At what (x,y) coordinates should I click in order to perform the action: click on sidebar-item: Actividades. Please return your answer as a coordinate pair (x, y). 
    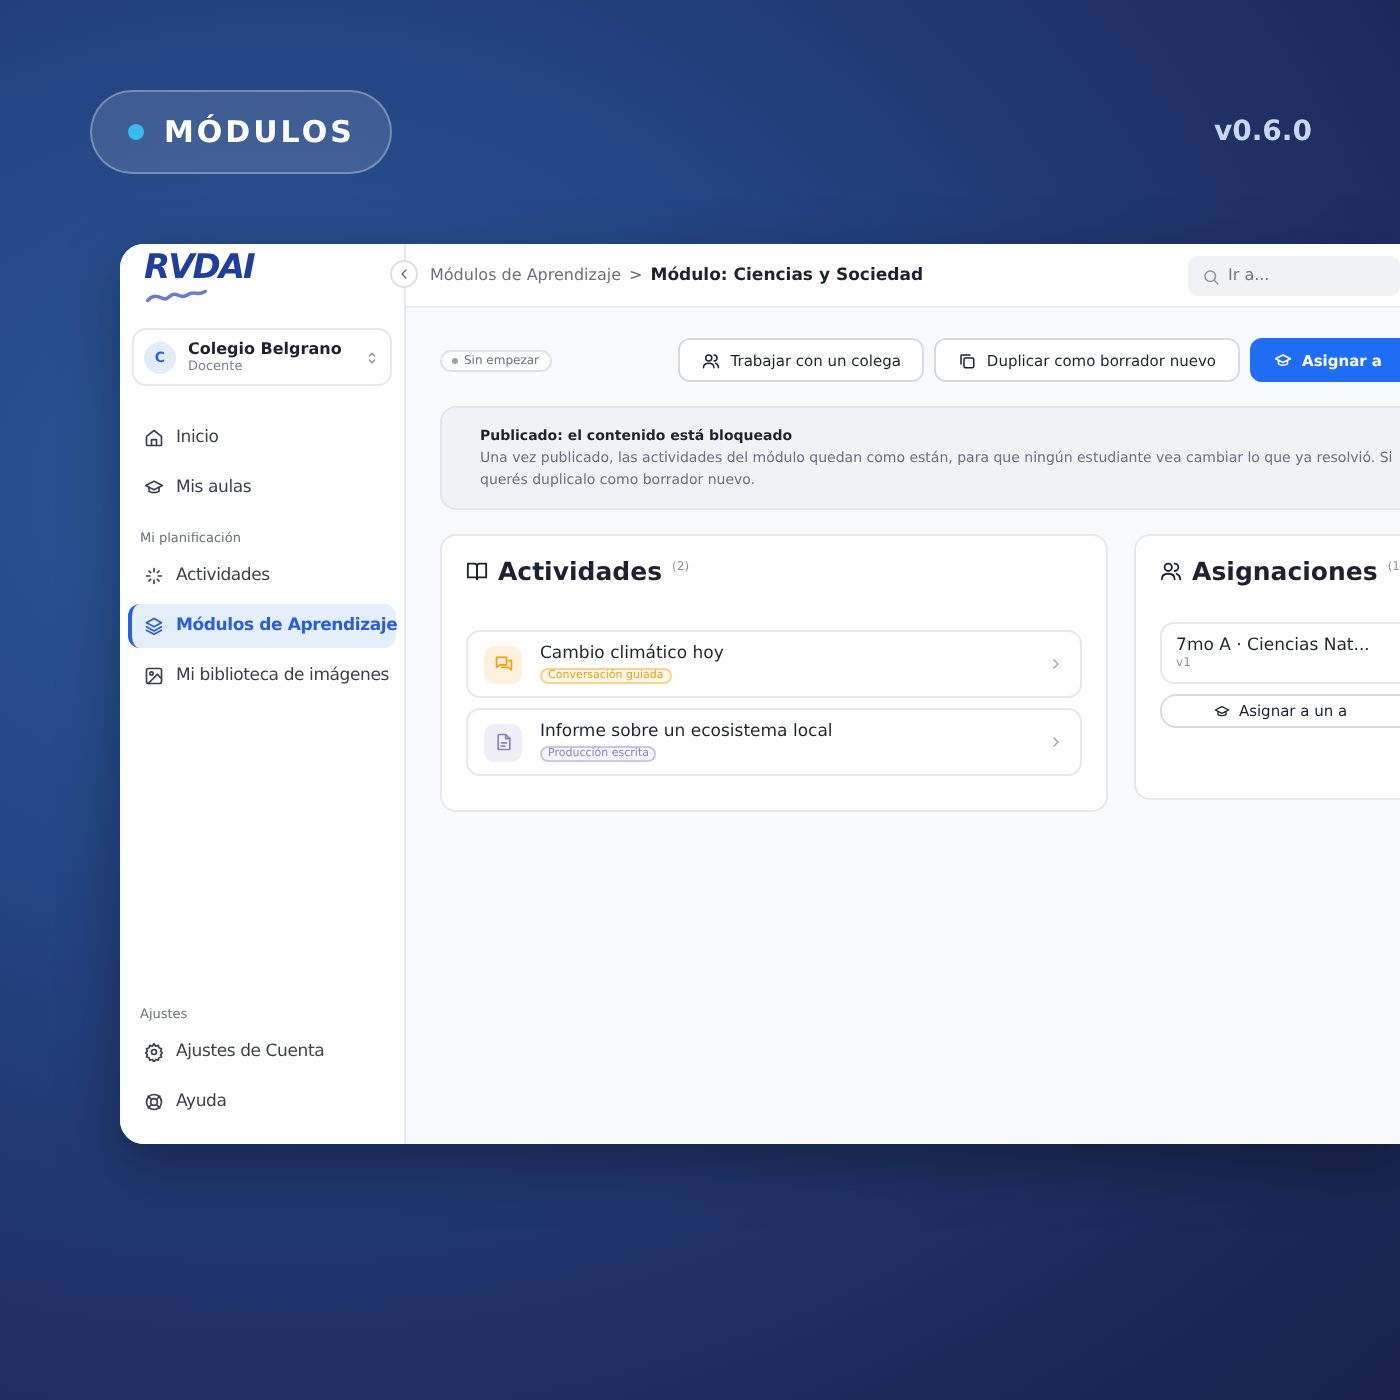
    Looking at the image, I should click on (262, 576).